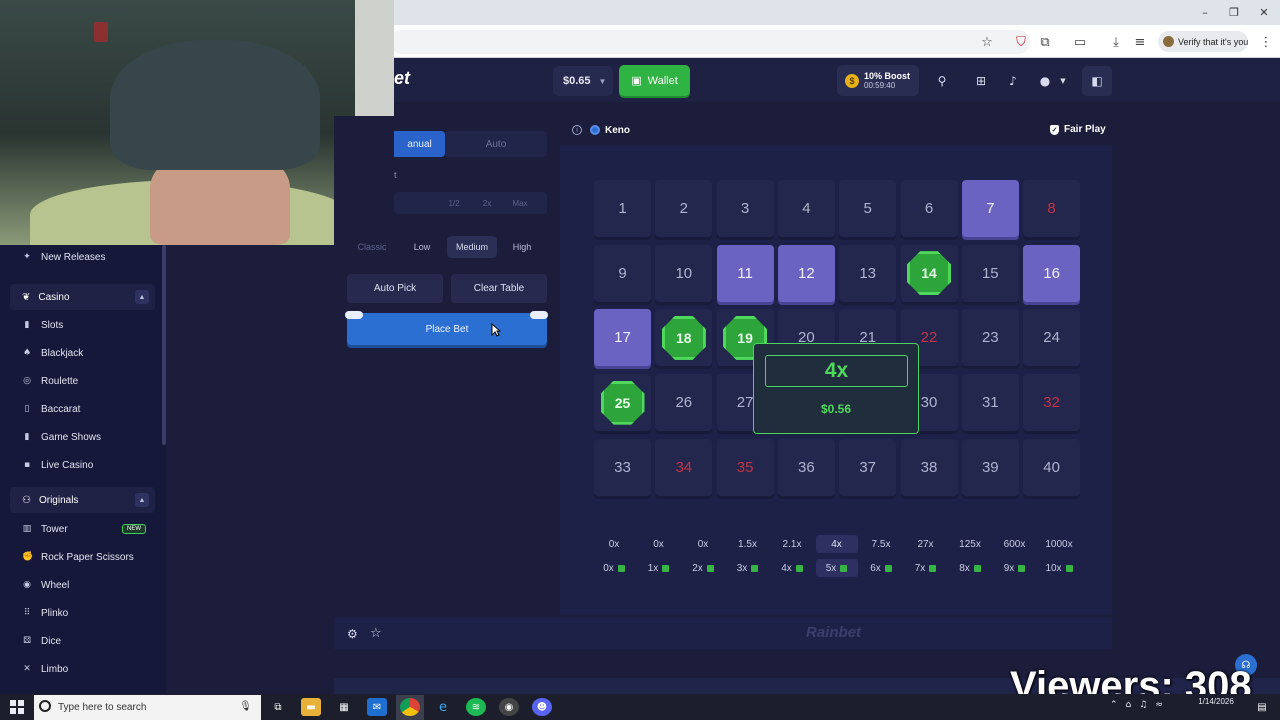 This screenshot has width=1280, height=720. I want to click on keno-tile: 32, so click(1052, 403).